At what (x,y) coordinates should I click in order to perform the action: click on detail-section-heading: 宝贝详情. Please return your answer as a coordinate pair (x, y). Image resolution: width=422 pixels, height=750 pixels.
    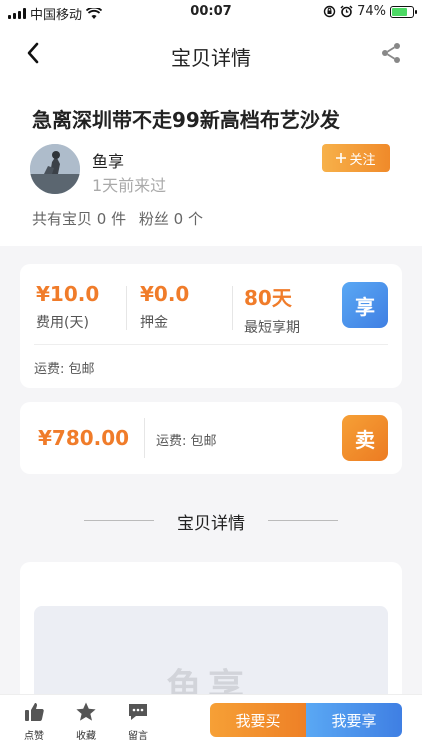
    Looking at the image, I should click on (211, 521).